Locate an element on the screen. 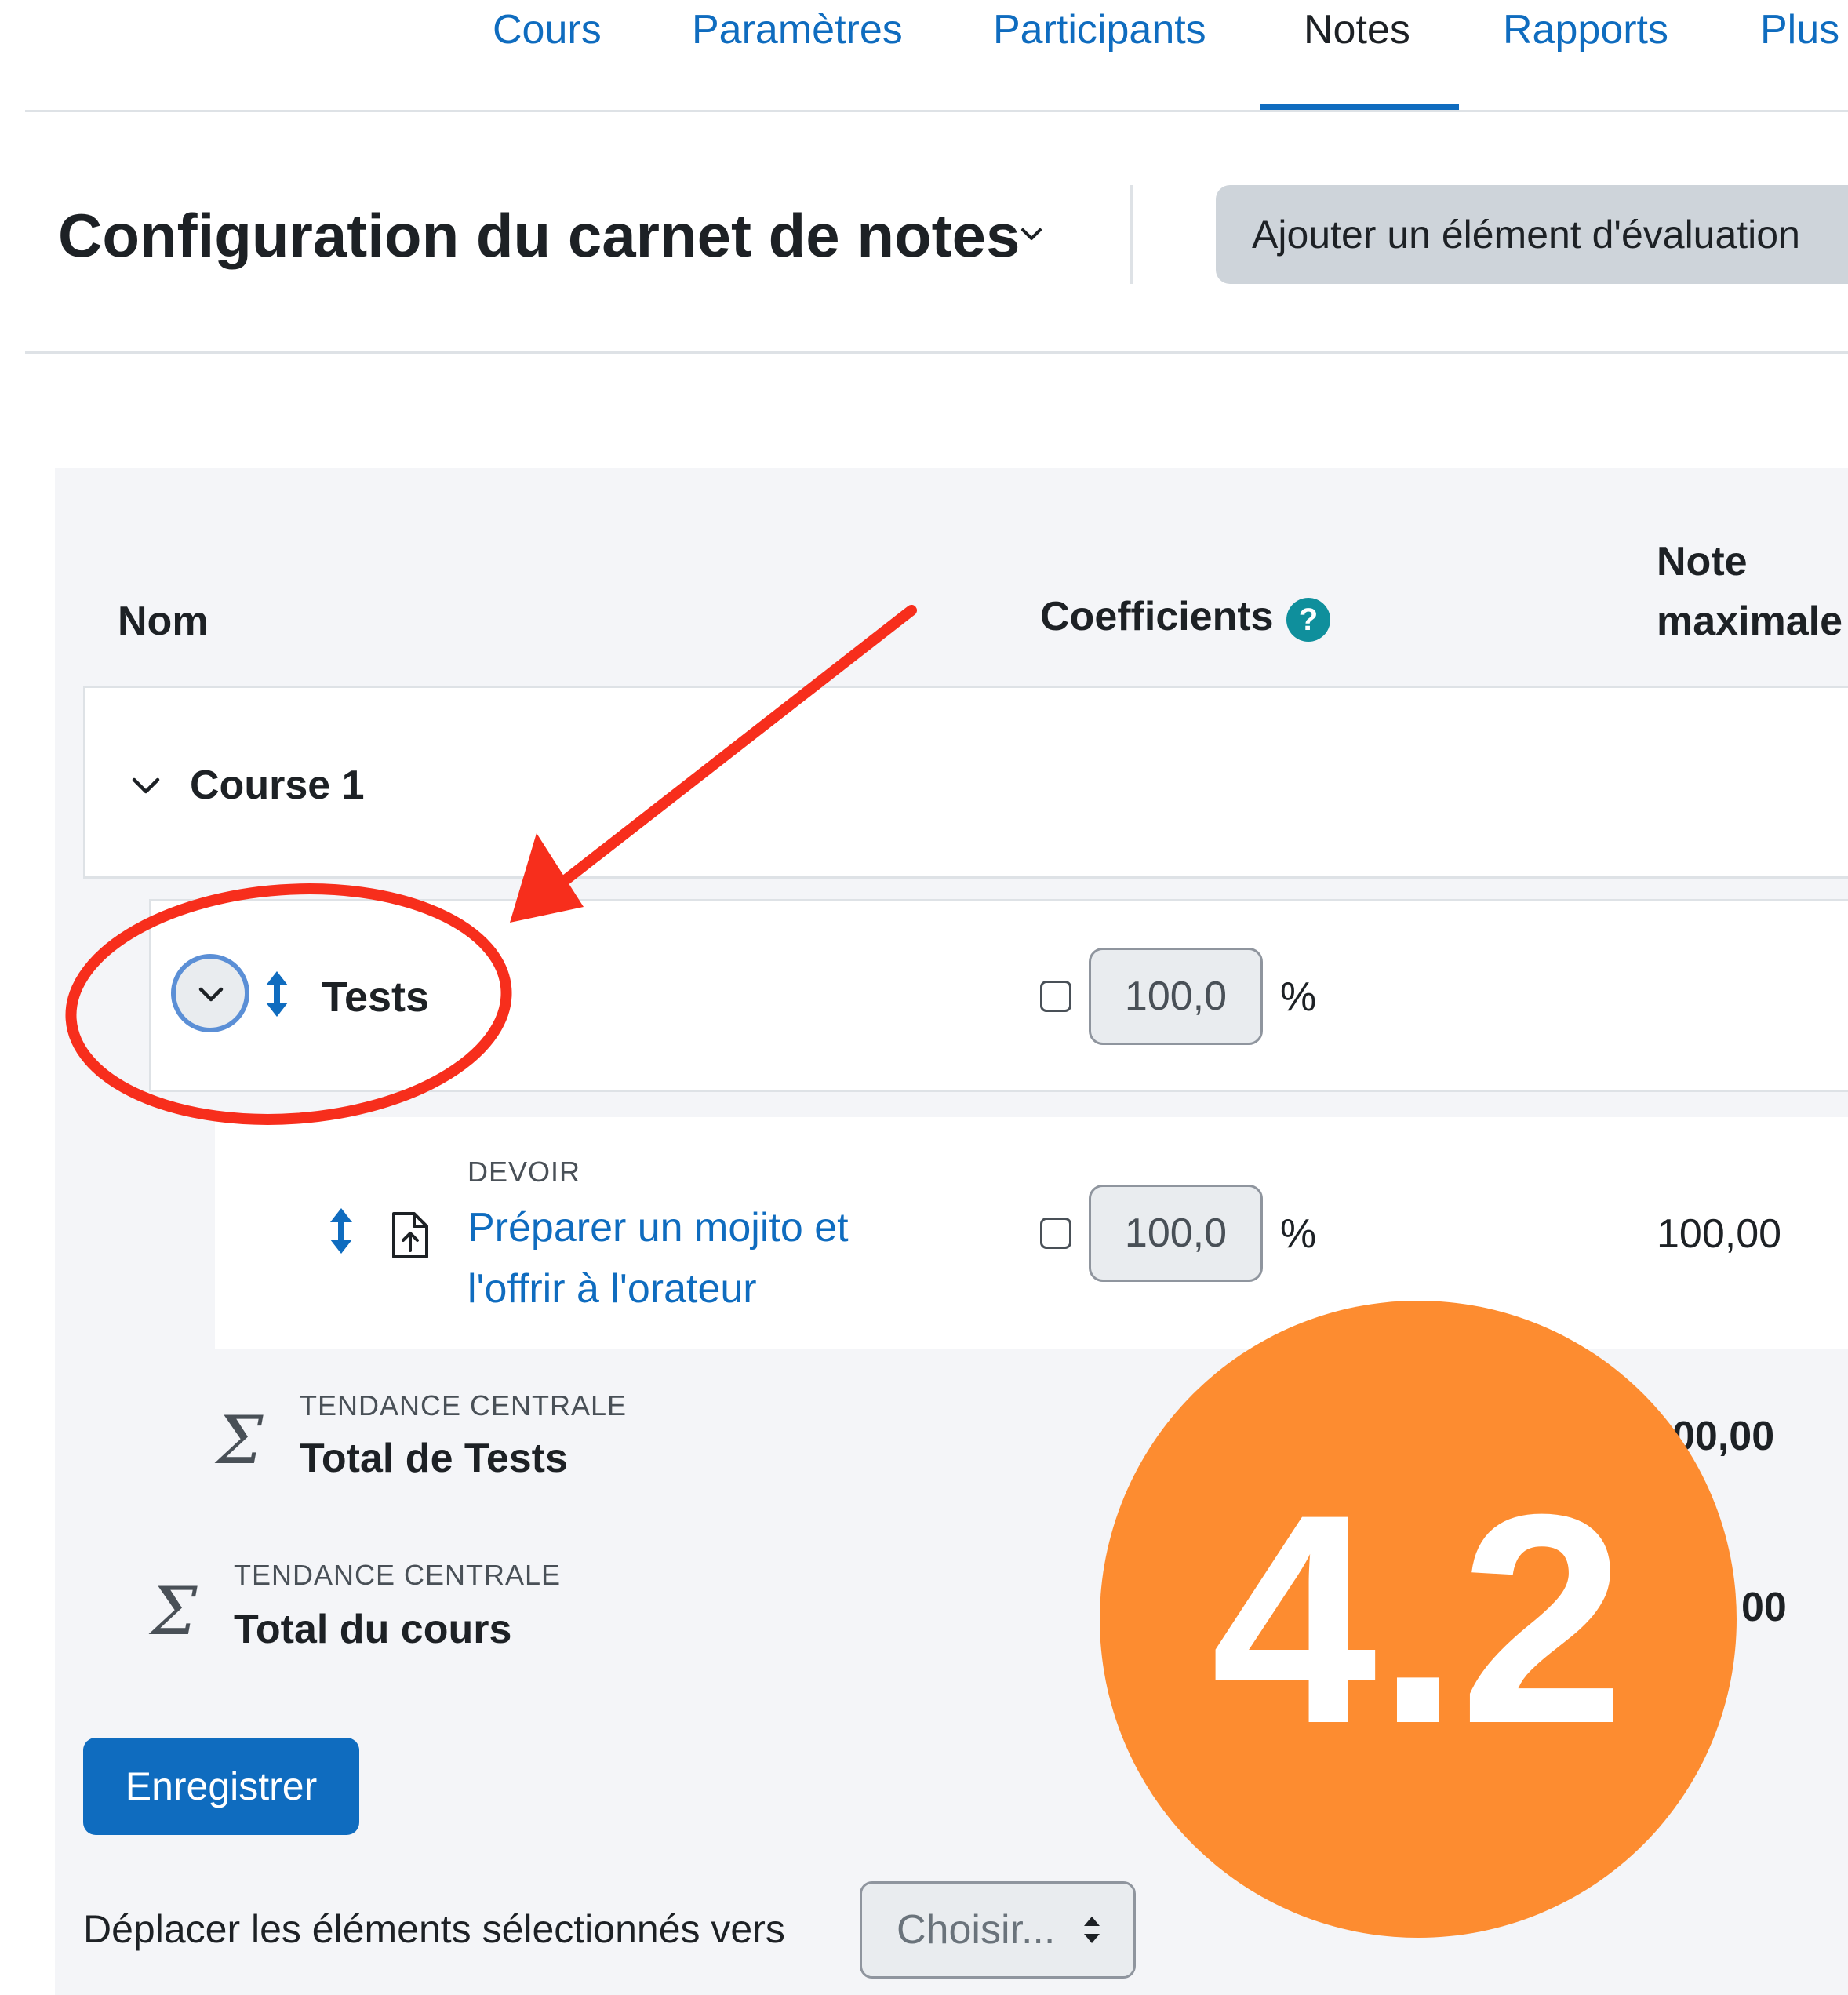  course-total-label: Total du cours is located at coordinates (373, 1629).